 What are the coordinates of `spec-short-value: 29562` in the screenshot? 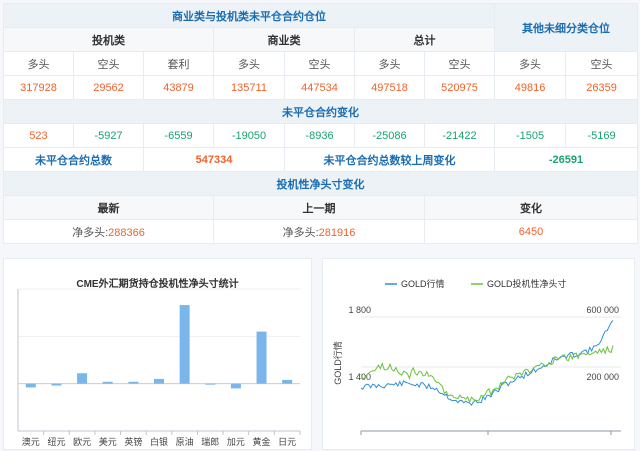 It's located at (108, 87).